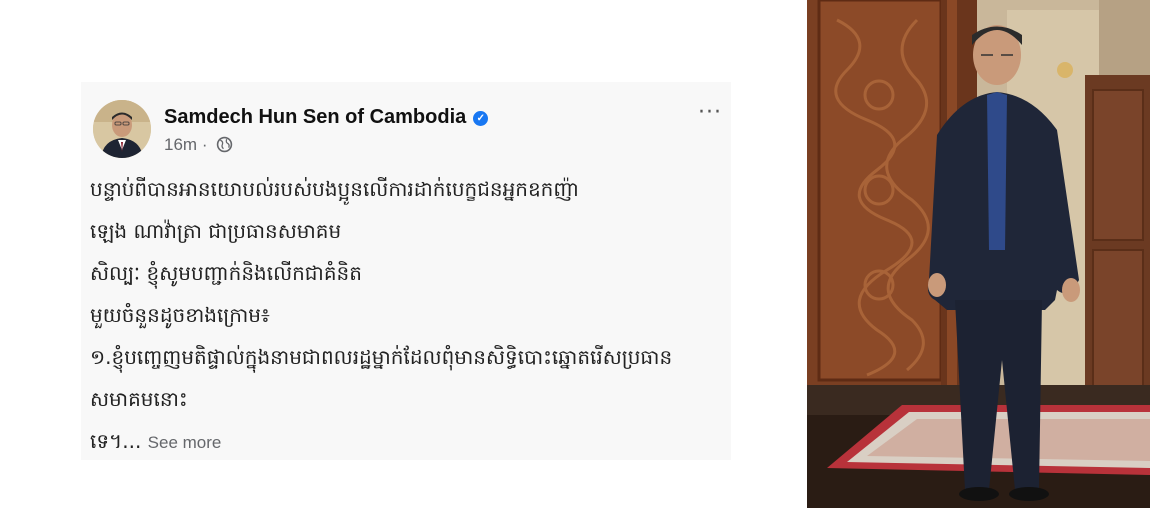  I want to click on avatar, so click(122, 129).